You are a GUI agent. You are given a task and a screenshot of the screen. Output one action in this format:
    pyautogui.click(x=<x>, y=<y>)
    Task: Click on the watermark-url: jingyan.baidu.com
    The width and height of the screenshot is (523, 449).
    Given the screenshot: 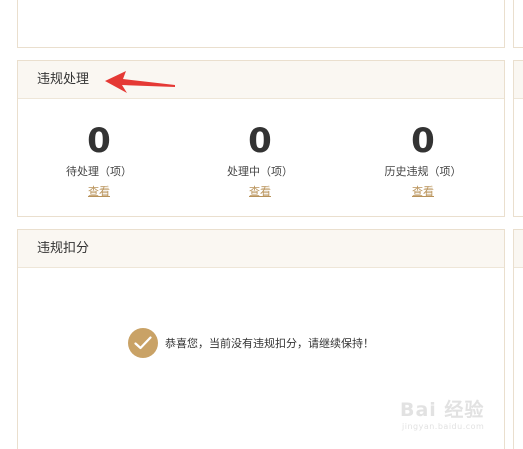 What is the action you would take?
    pyautogui.click(x=443, y=426)
    